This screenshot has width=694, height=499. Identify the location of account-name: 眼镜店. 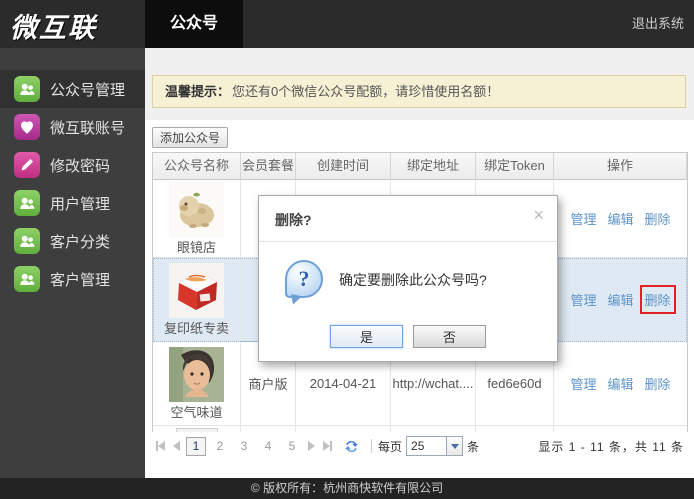
(196, 247).